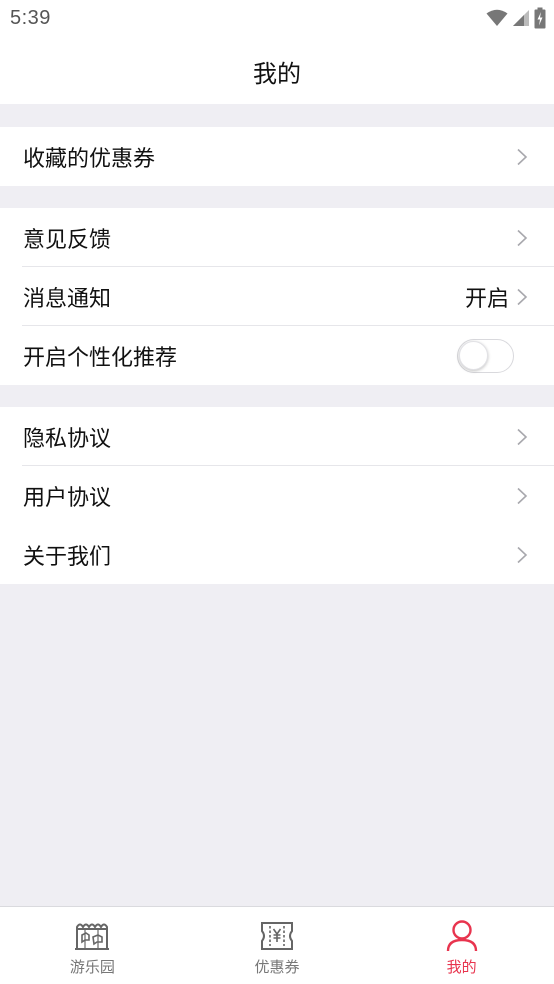 This screenshot has height=984, width=554. Describe the element at coordinates (89, 159) in the screenshot. I see `row-label: 收藏的优惠券` at that location.